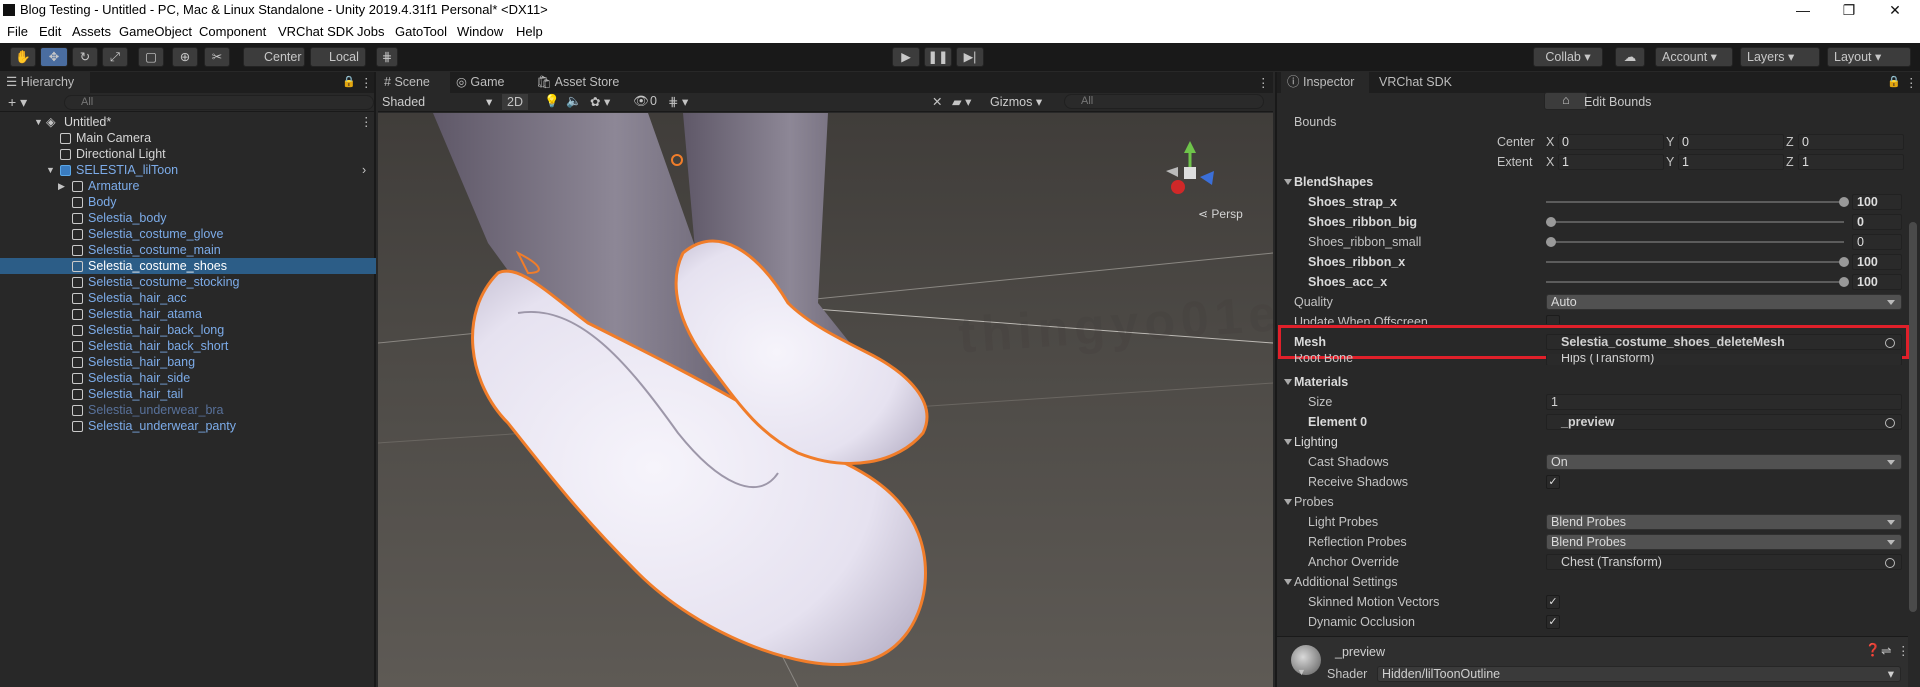 The image size is (1920, 687). What do you see at coordinates (45, 82) in the screenshot?
I see `tab-hierarchy: ☰ Hierarchy` at bounding box center [45, 82].